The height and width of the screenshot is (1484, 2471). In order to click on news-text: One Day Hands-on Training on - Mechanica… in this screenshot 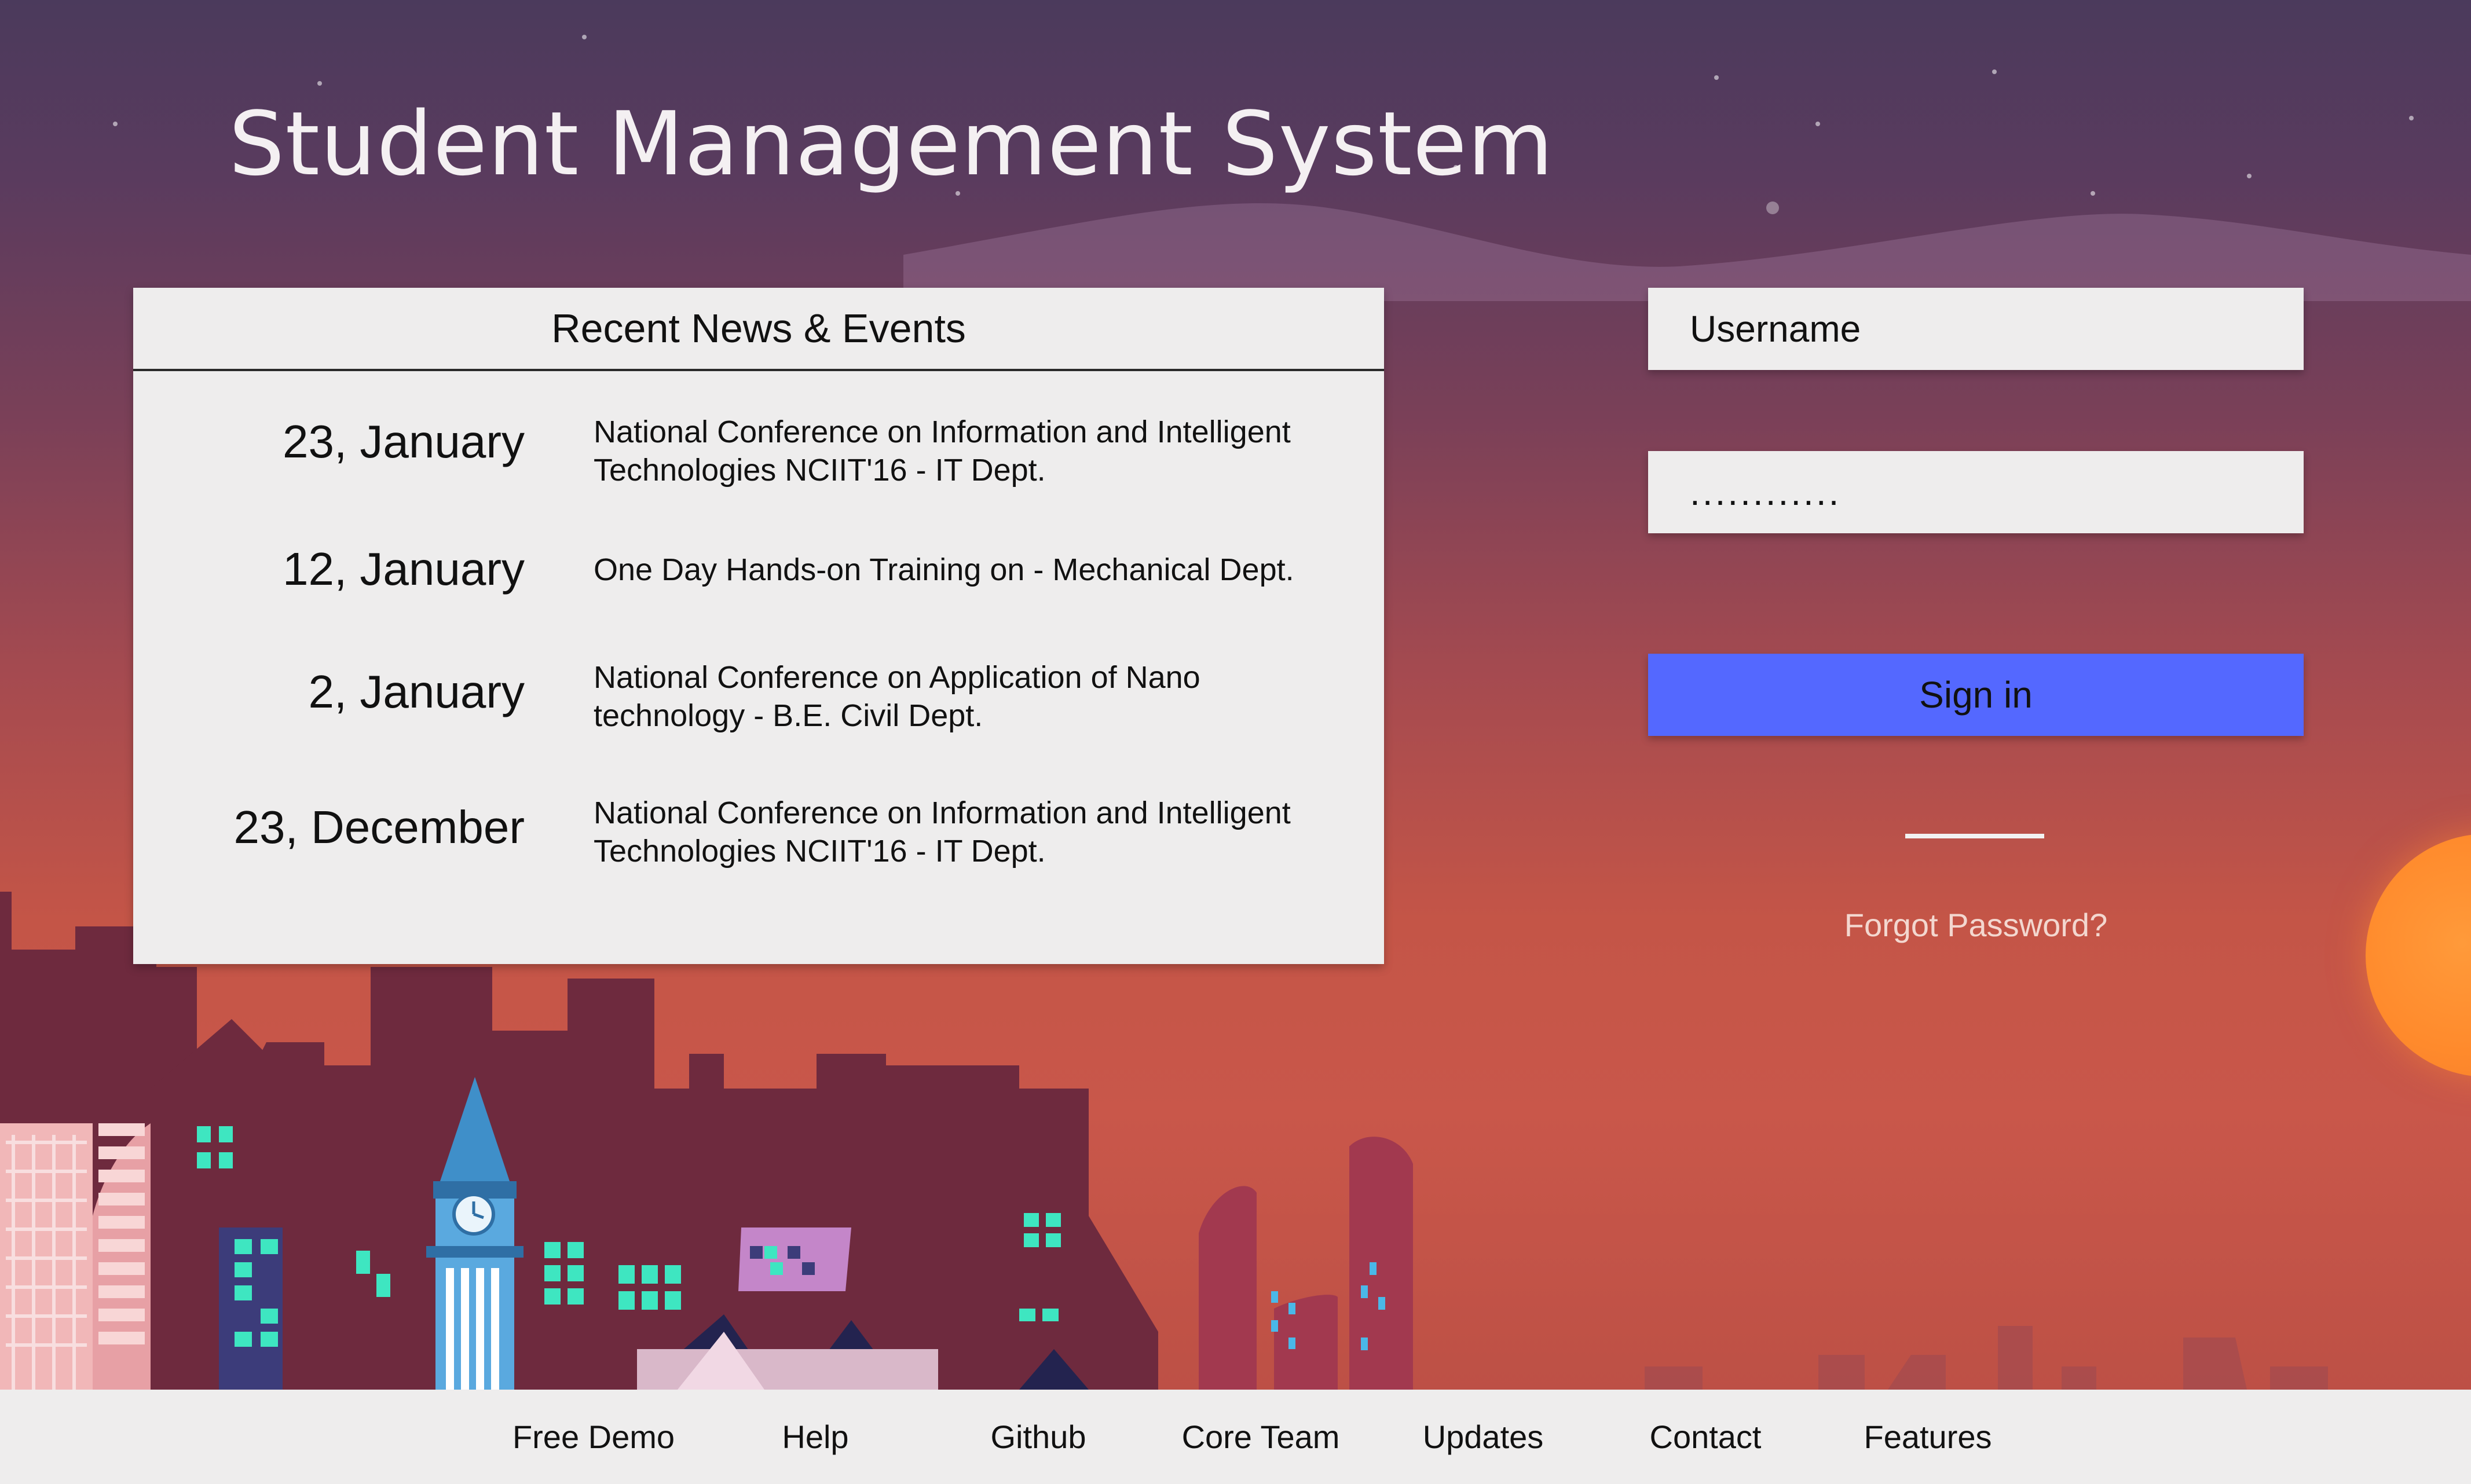, I will do `click(944, 569)`.